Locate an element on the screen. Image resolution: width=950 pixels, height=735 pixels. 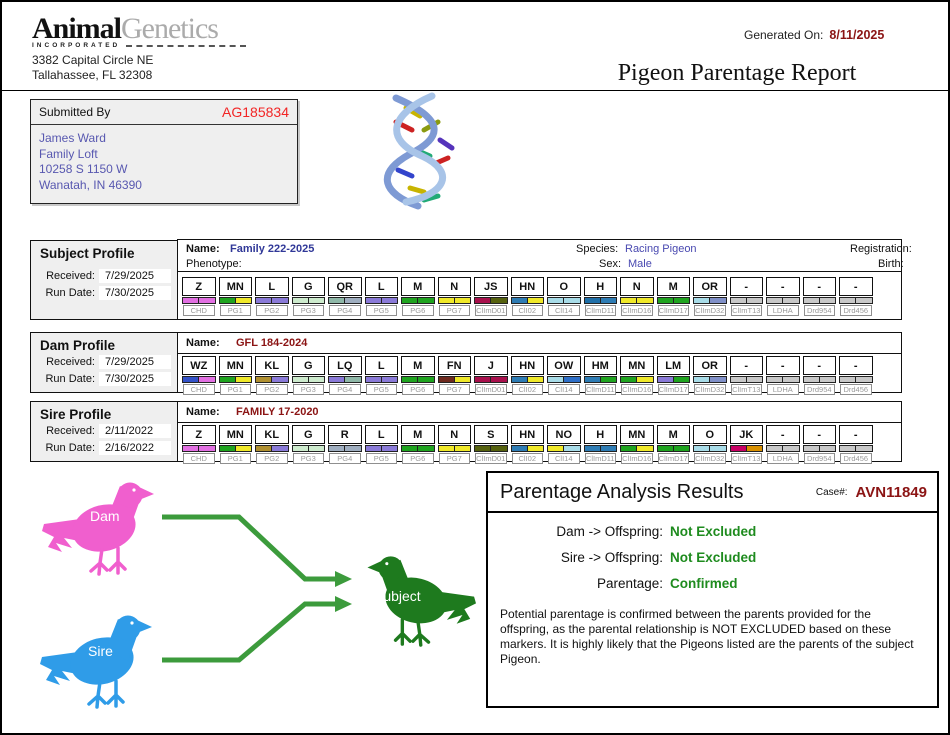
analysis-title: Parentage Analysis Results is located at coordinates (622, 491).